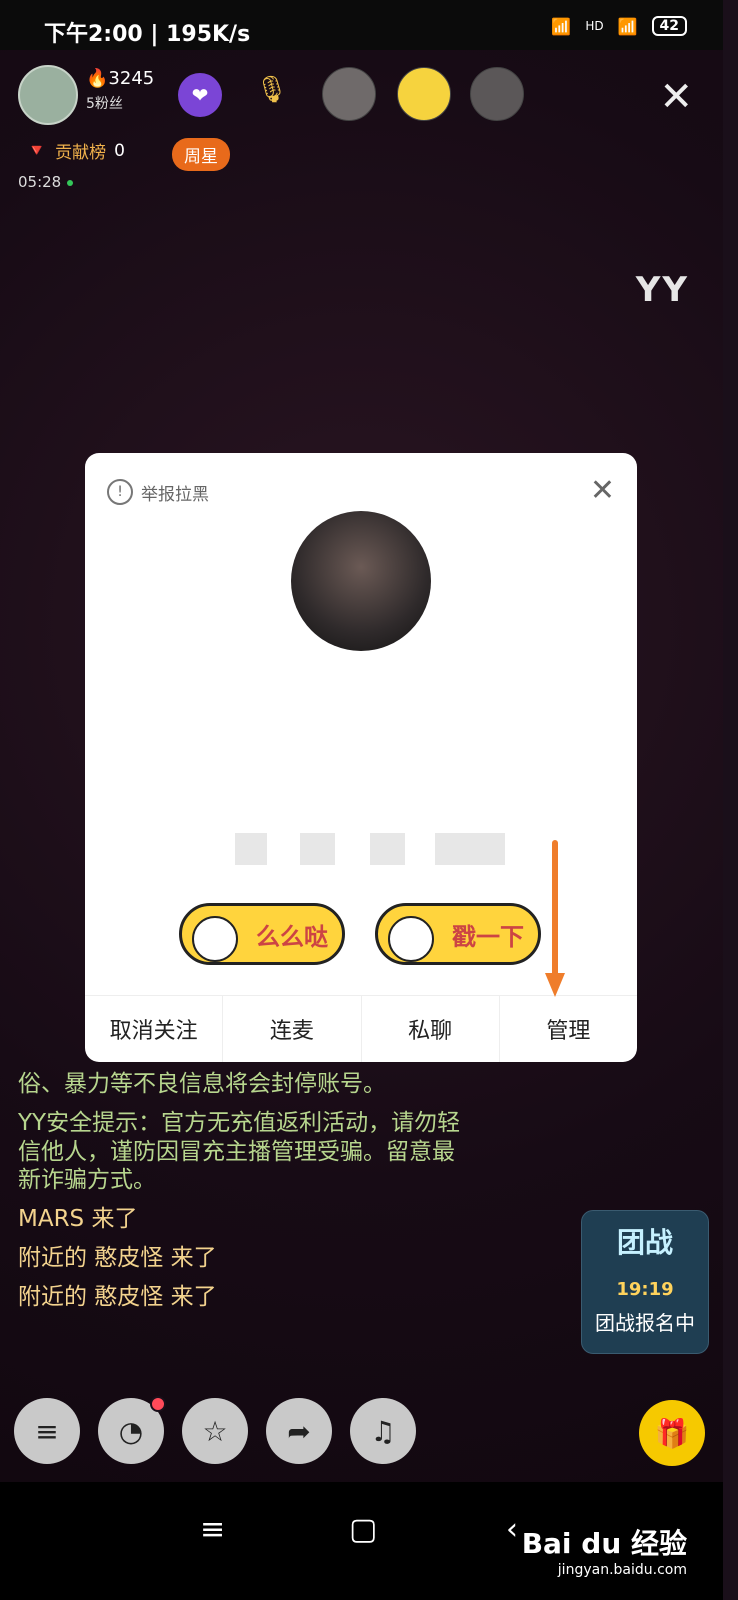  I want to click on brand-logo: YY, so click(662, 290).